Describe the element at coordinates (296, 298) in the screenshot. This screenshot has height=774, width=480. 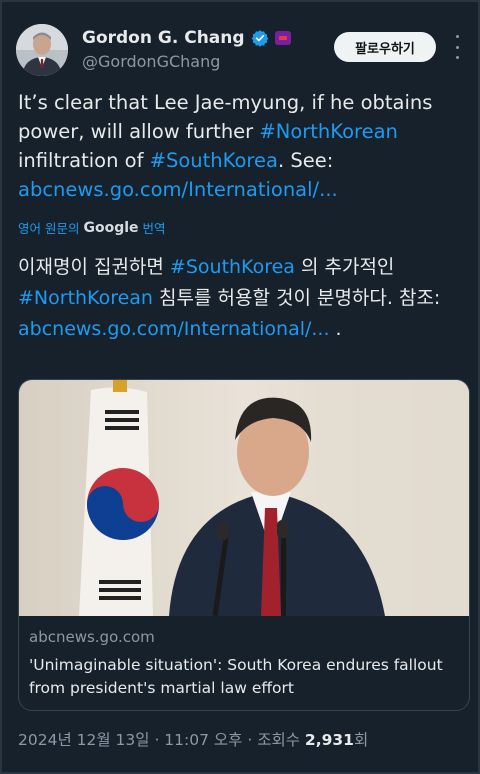
I see `translation-text-3: 침투를 허용할 것이 분명하다. 참조:` at that location.